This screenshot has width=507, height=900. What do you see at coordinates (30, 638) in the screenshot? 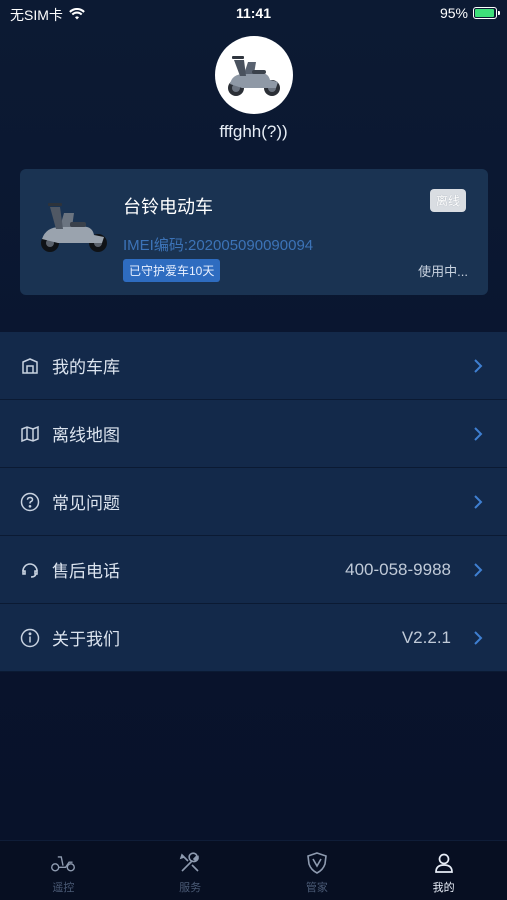
I see `info-icon` at bounding box center [30, 638].